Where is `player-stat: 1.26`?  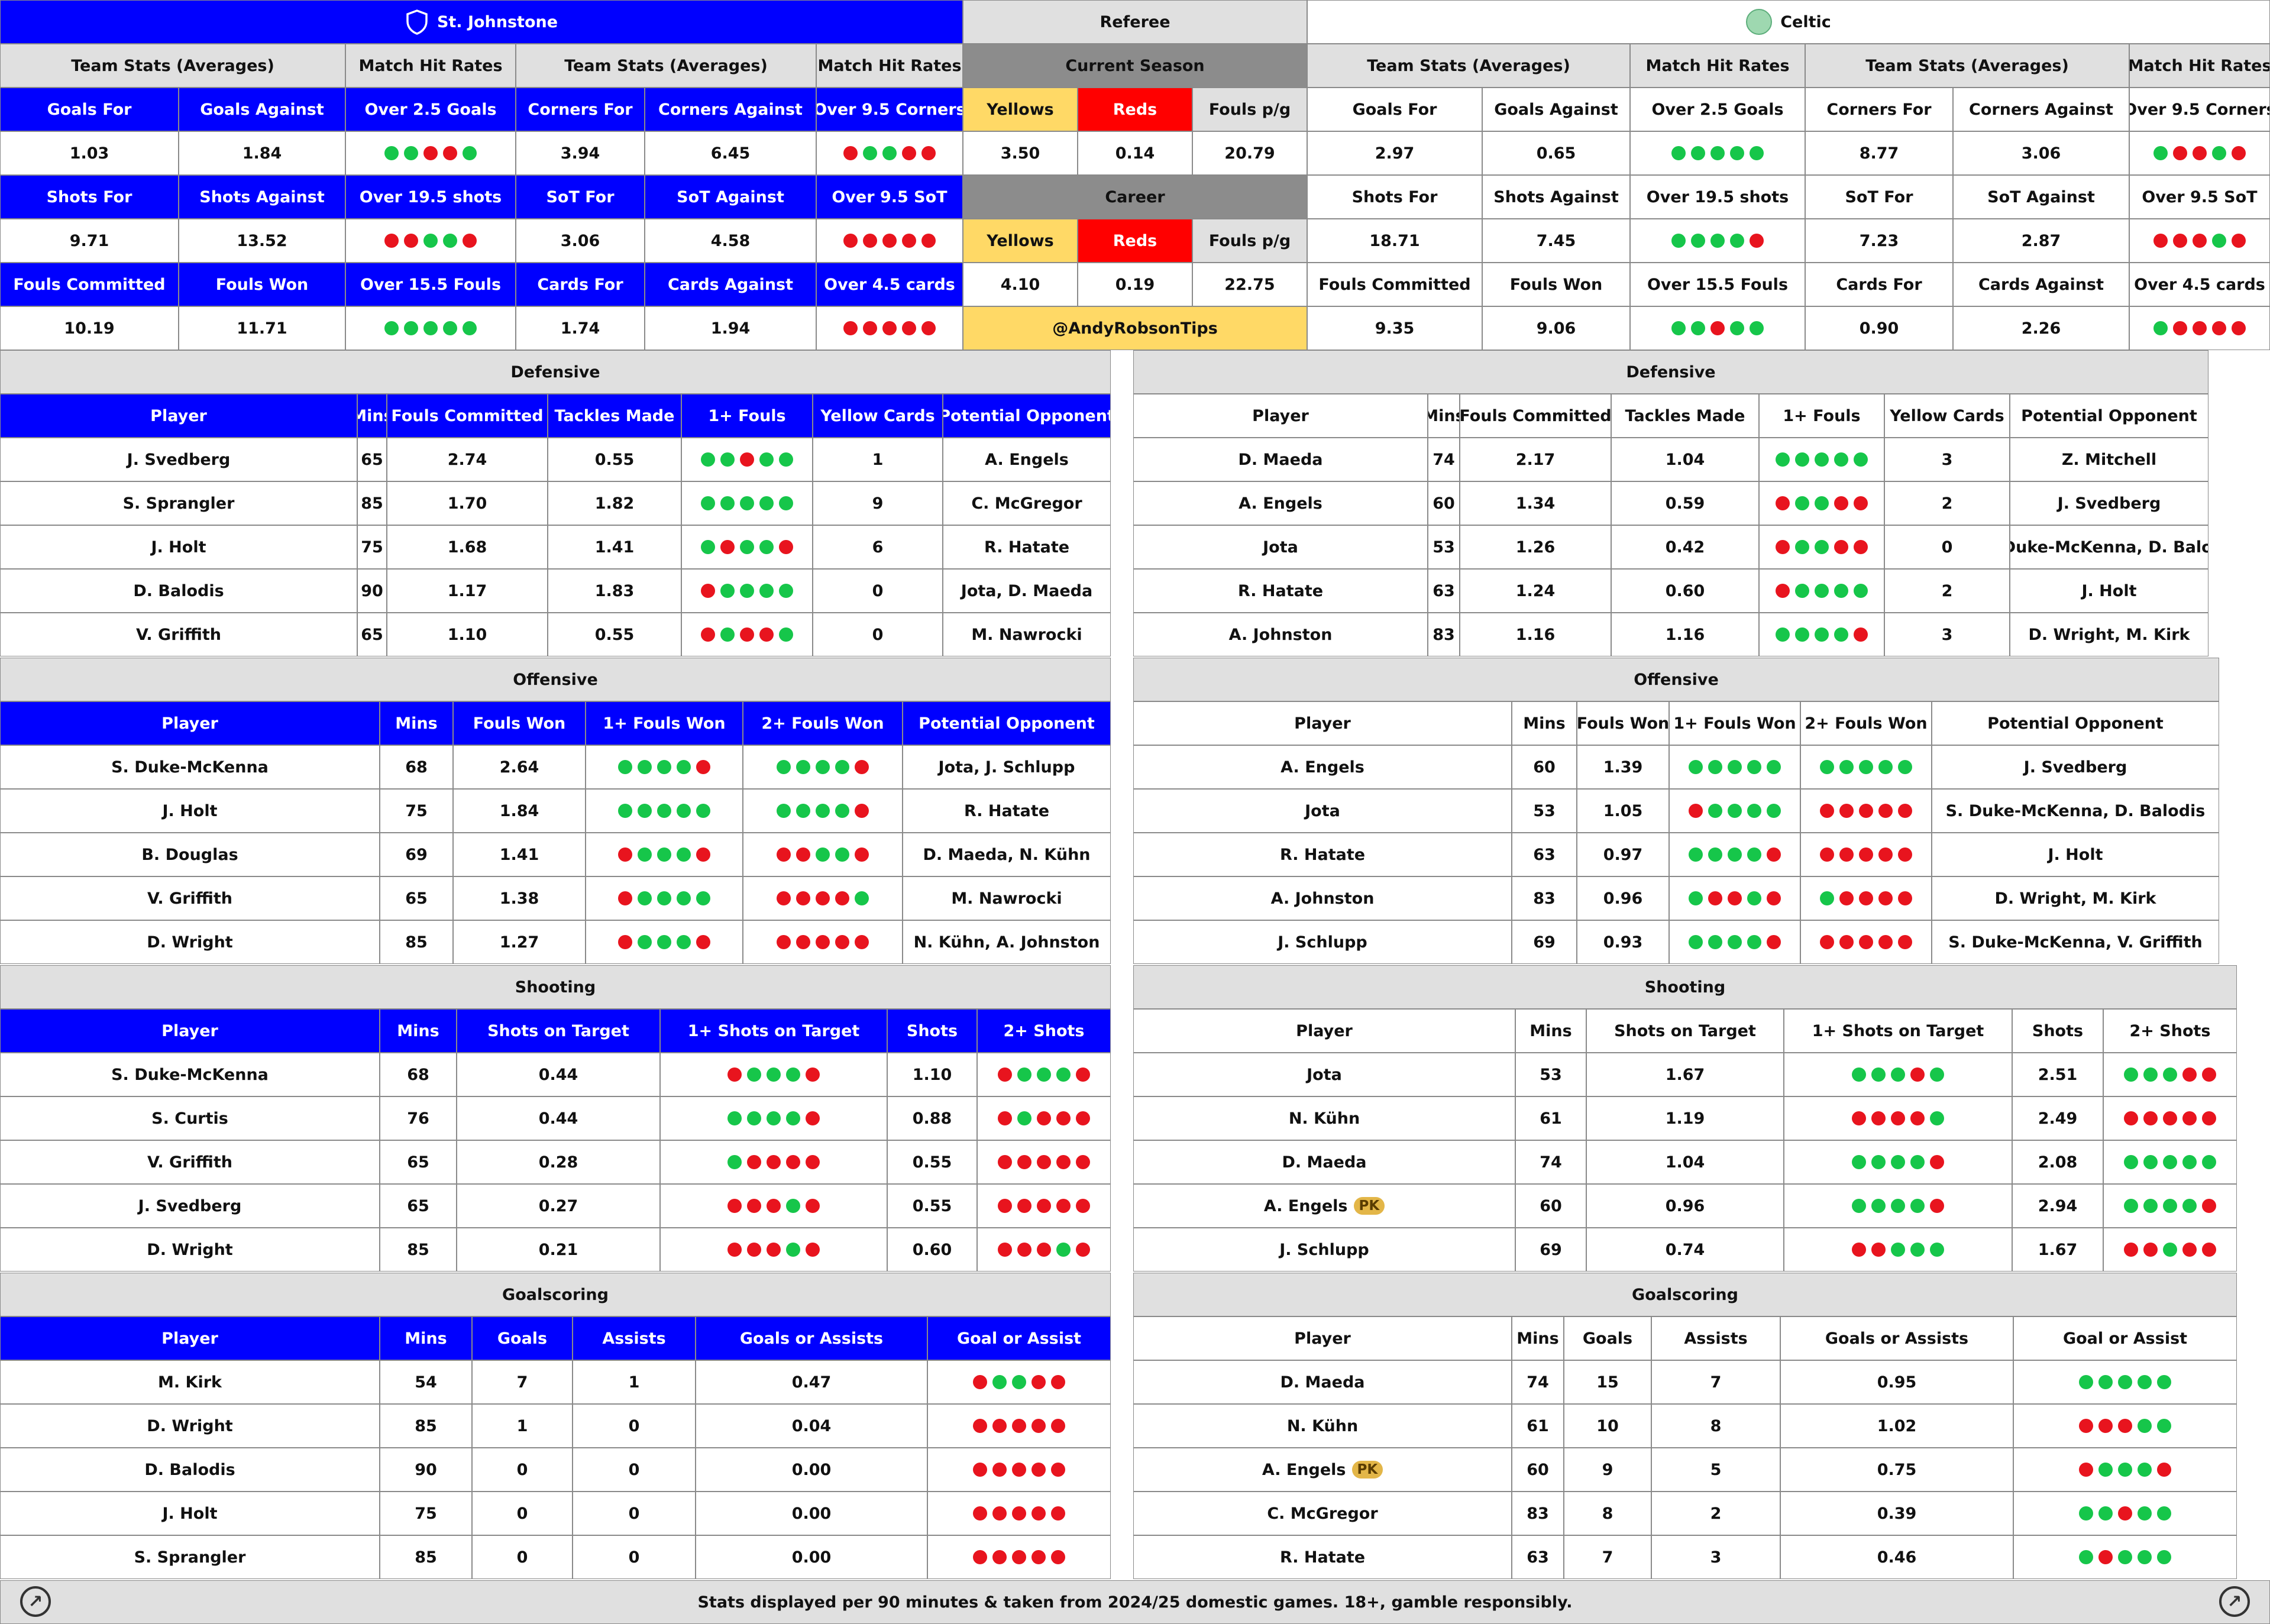
player-stat: 1.26 is located at coordinates (1535, 547).